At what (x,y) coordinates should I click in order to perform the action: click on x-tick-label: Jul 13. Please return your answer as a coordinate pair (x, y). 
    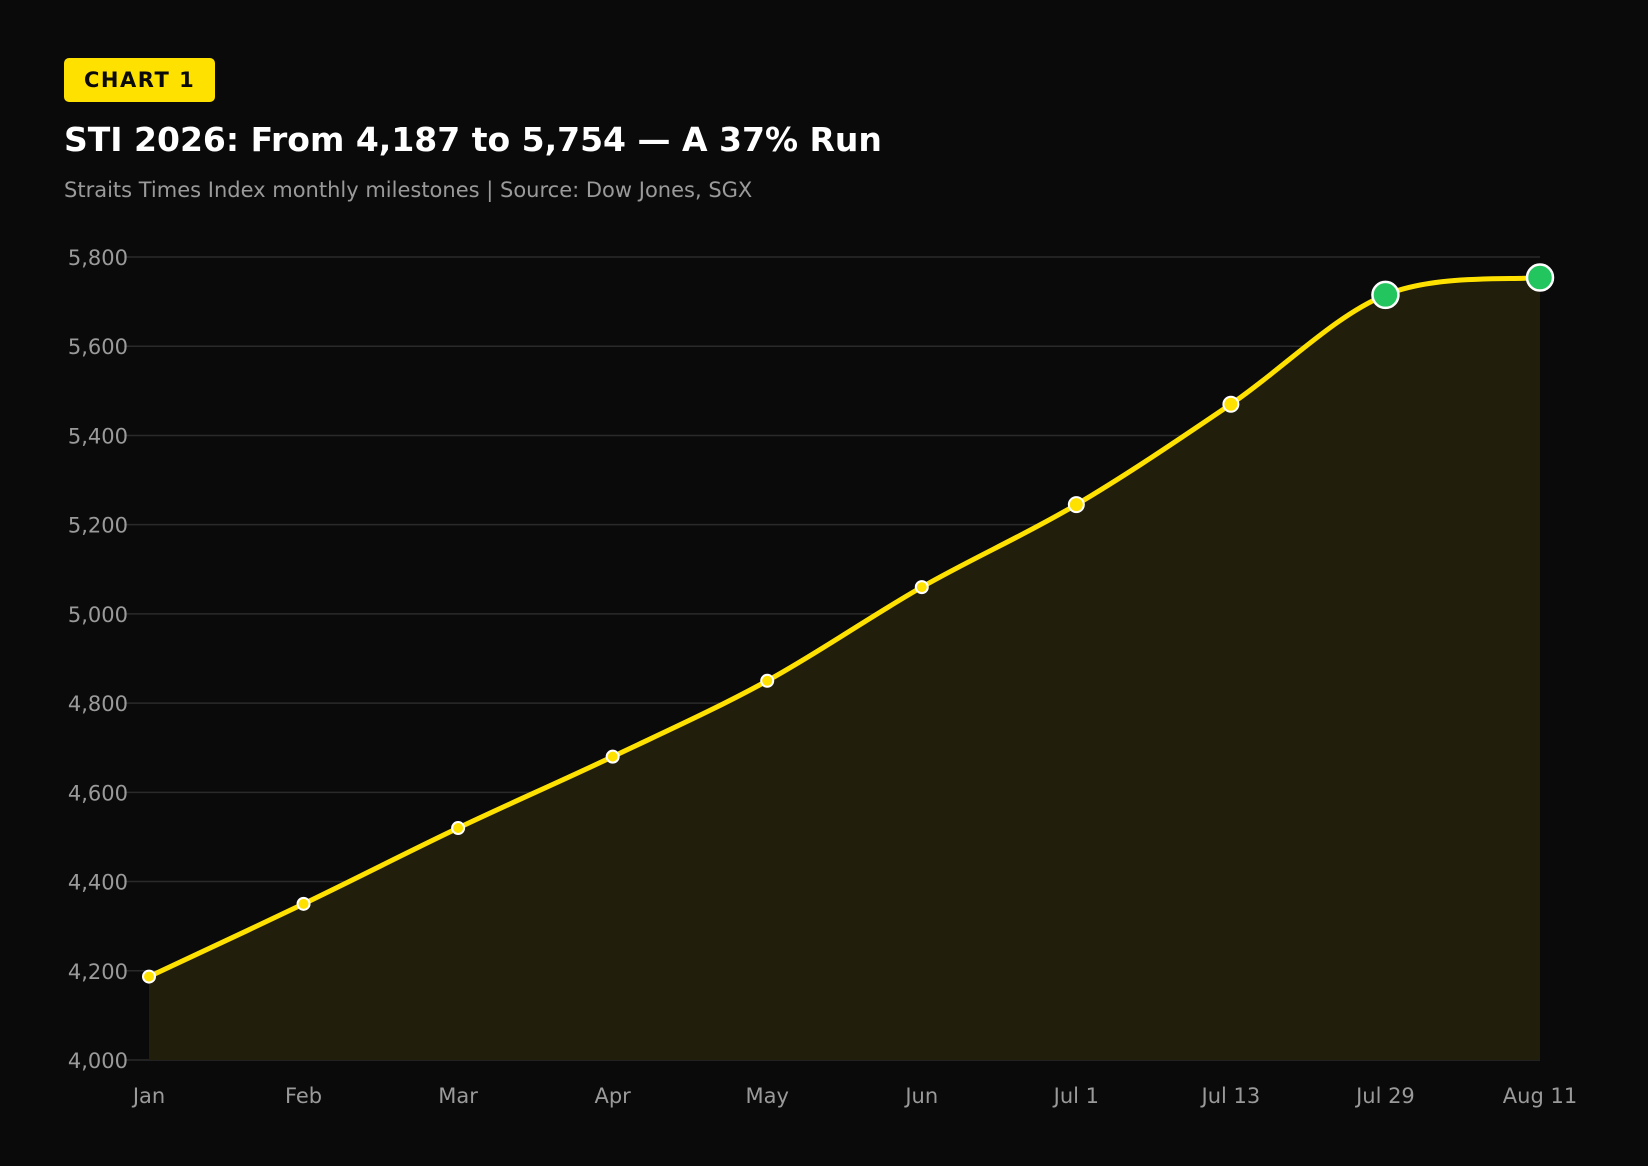
    Looking at the image, I should click on (1230, 1096).